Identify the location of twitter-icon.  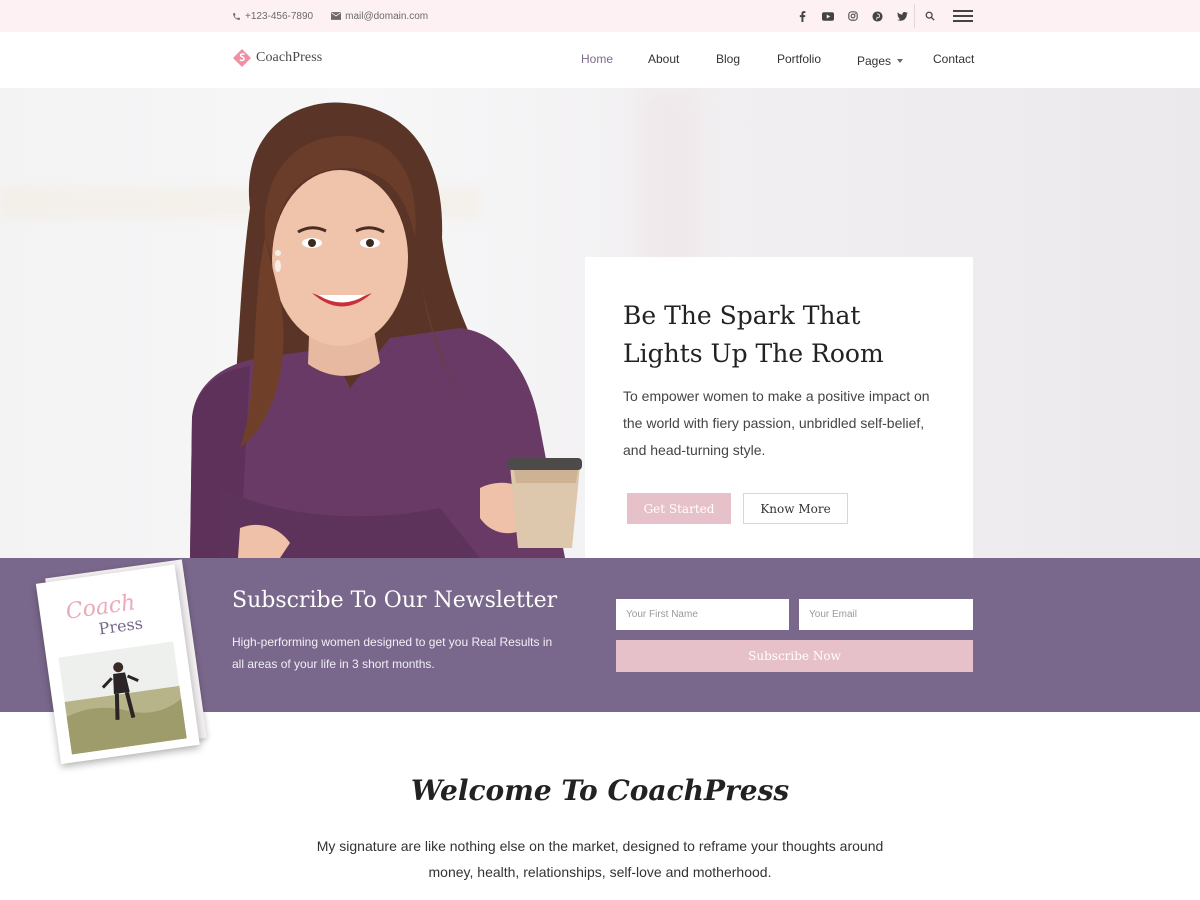
(902, 16).